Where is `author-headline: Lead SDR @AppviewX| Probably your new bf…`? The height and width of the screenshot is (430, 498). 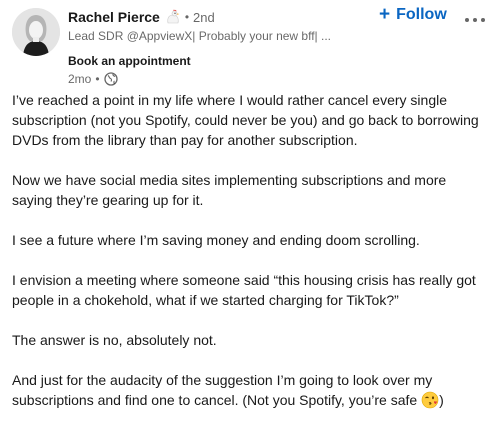
author-headline: Lead SDR @AppviewX| Probably your new bf… is located at coordinates (213, 36).